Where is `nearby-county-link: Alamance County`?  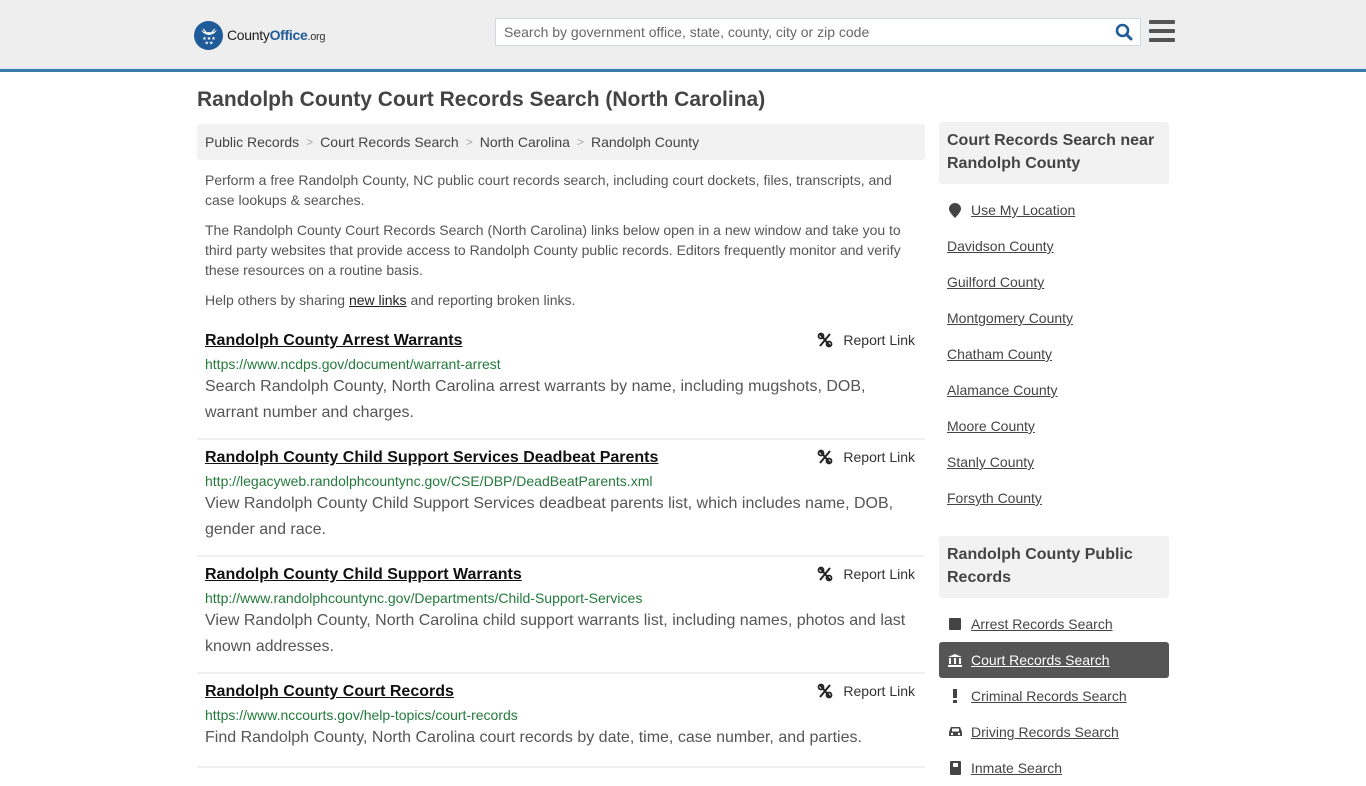
nearby-county-link: Alamance County is located at coordinates (1002, 390).